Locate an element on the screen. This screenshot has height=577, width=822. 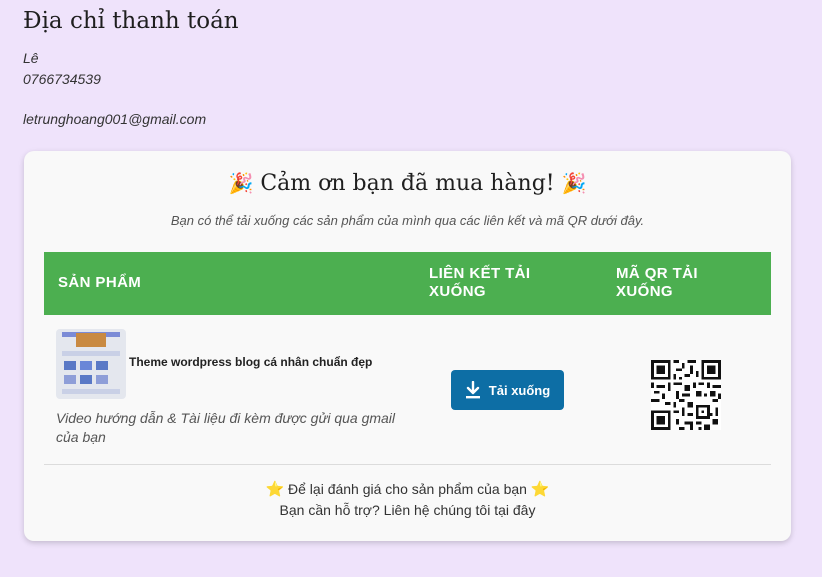
billing-phone: 0766734539 is located at coordinates (62, 79).